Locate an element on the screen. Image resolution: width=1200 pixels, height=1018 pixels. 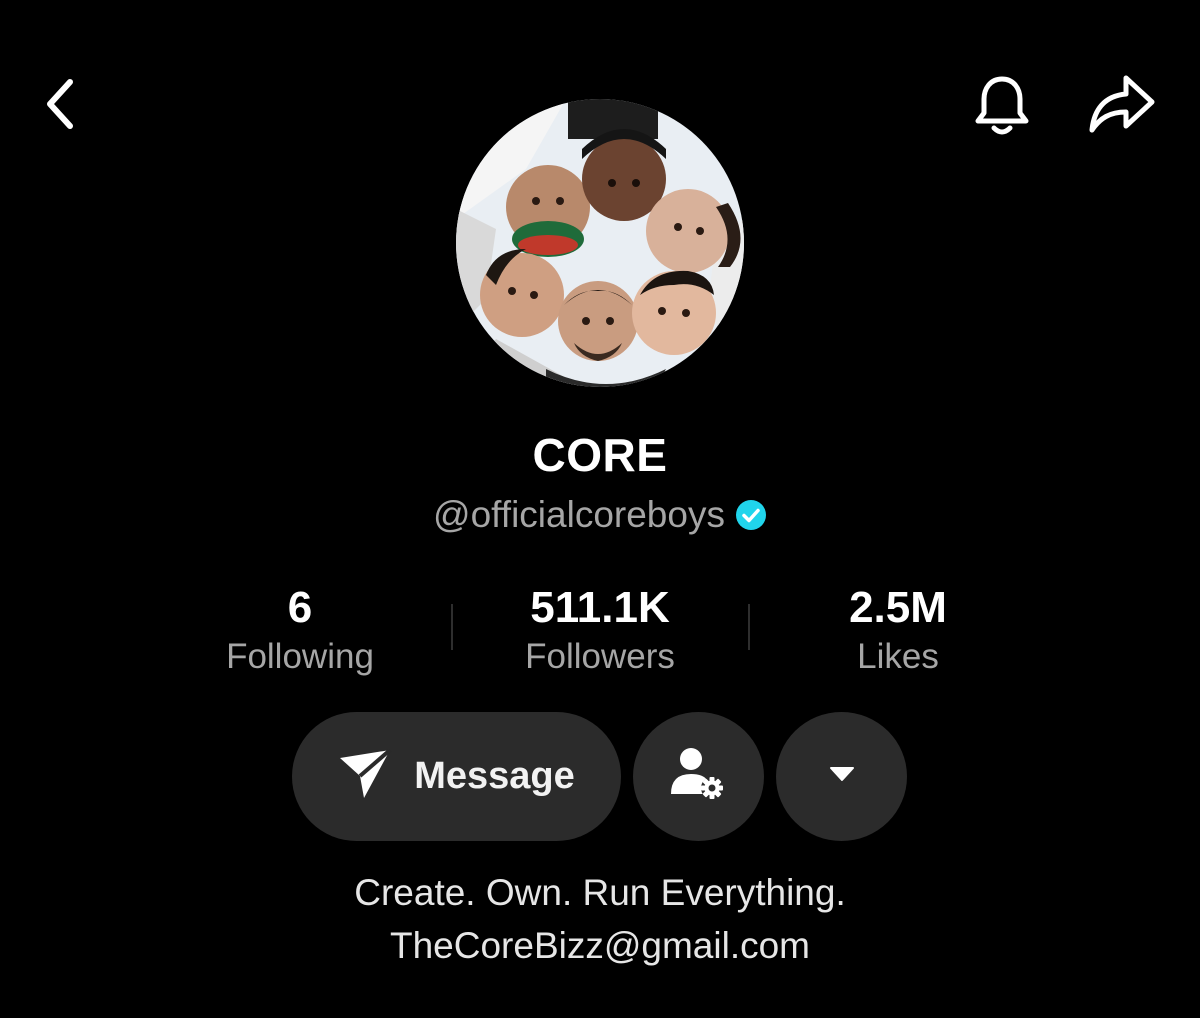
bell-icon is located at coordinates (1002, 108).